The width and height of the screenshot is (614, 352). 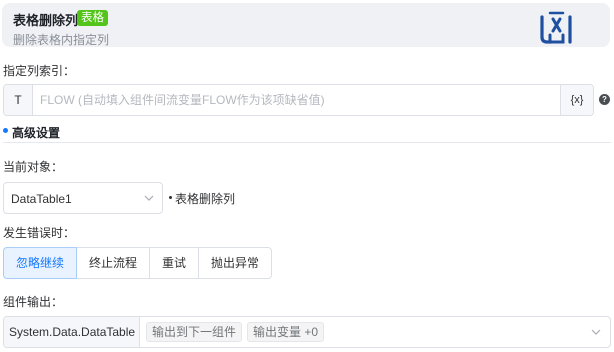 What do you see at coordinates (18, 100) in the screenshot?
I see `text-mode-toggle: T` at bounding box center [18, 100].